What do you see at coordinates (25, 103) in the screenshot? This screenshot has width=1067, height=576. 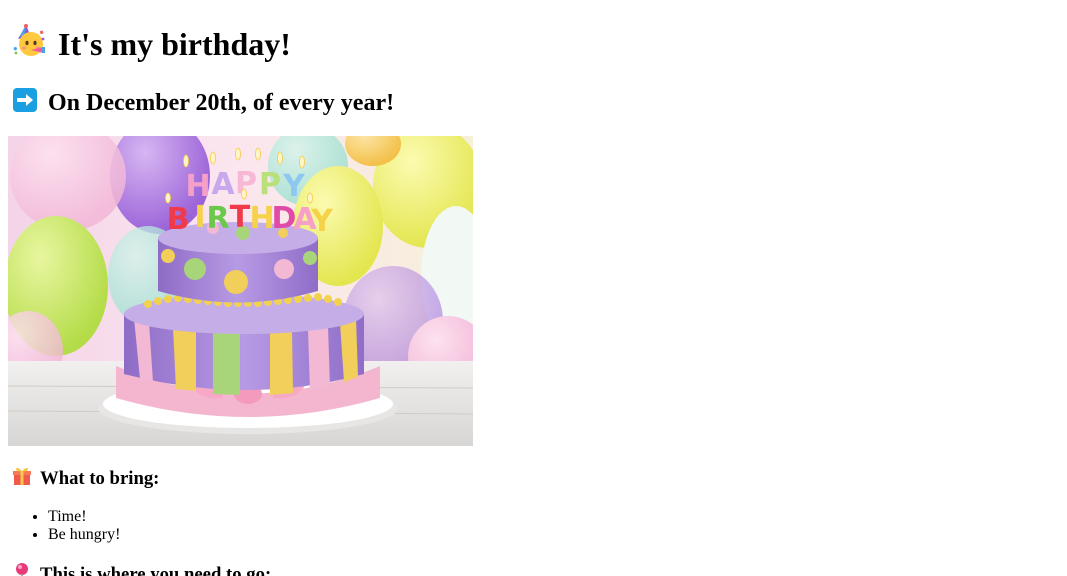 I see `right-arrow-icon` at bounding box center [25, 103].